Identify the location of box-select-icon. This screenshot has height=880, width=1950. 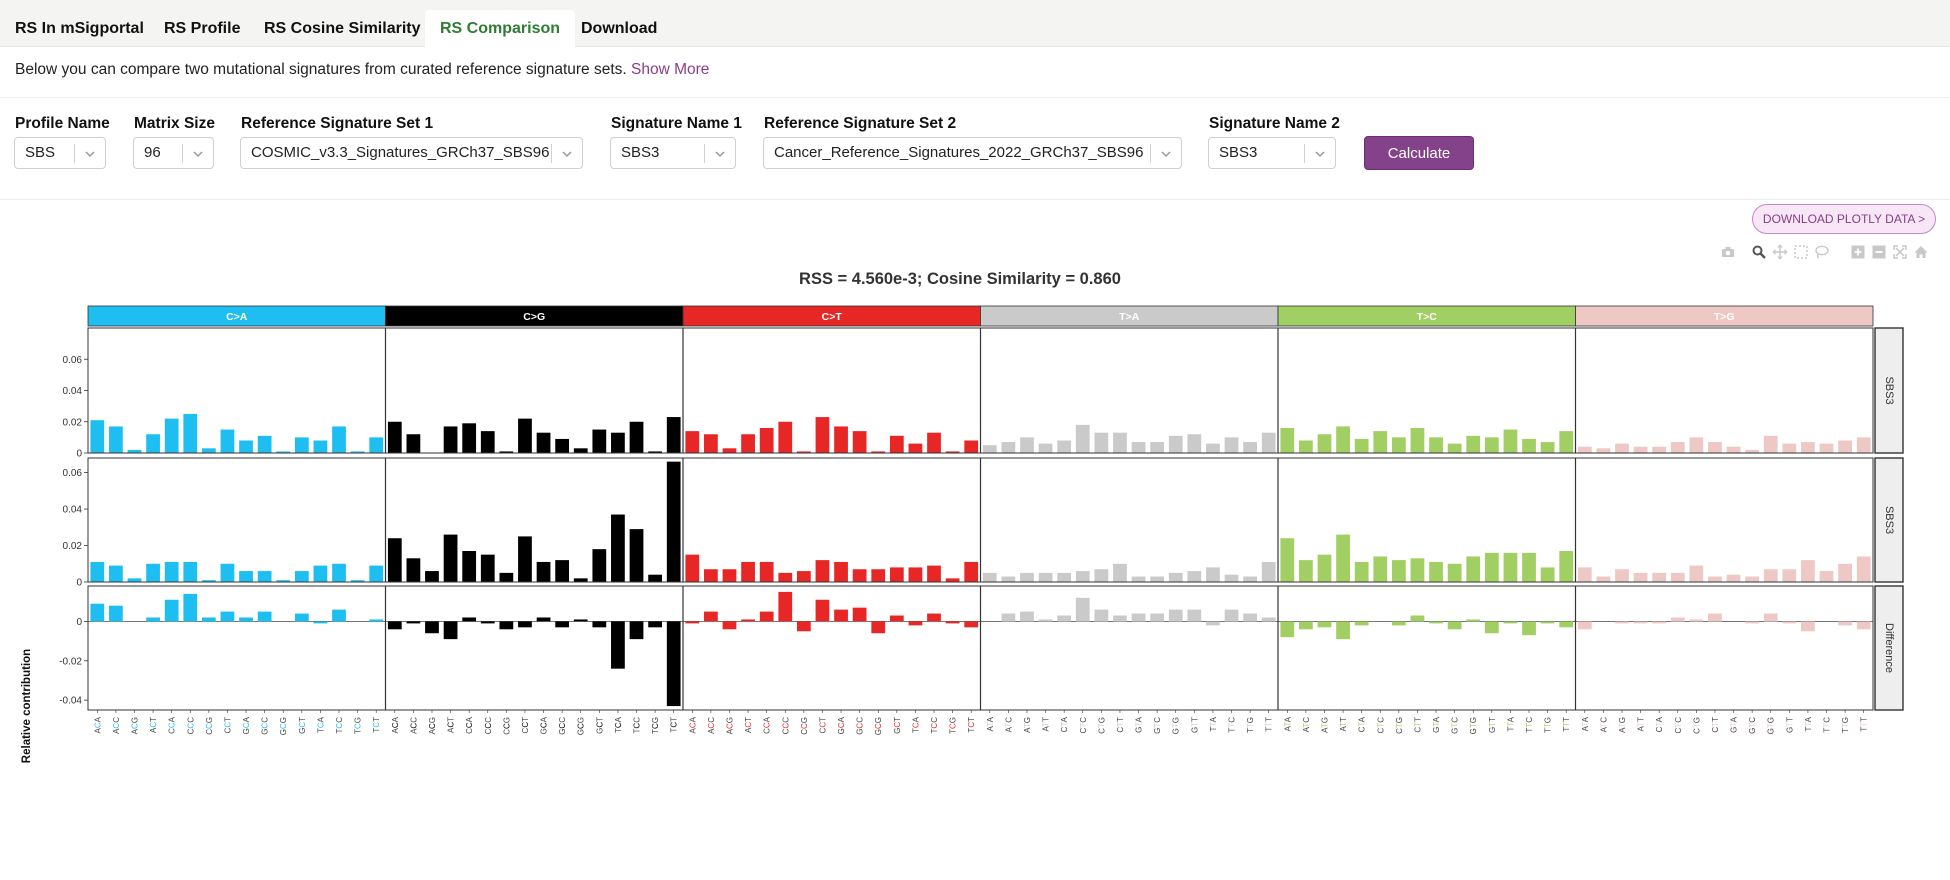
(1801, 252).